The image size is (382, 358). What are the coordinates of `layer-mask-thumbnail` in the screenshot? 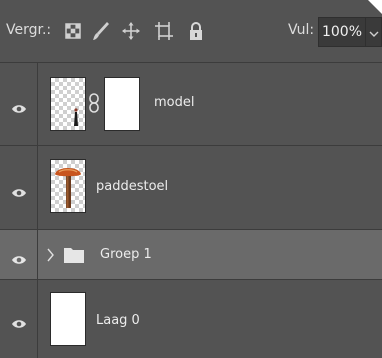 It's located at (122, 104).